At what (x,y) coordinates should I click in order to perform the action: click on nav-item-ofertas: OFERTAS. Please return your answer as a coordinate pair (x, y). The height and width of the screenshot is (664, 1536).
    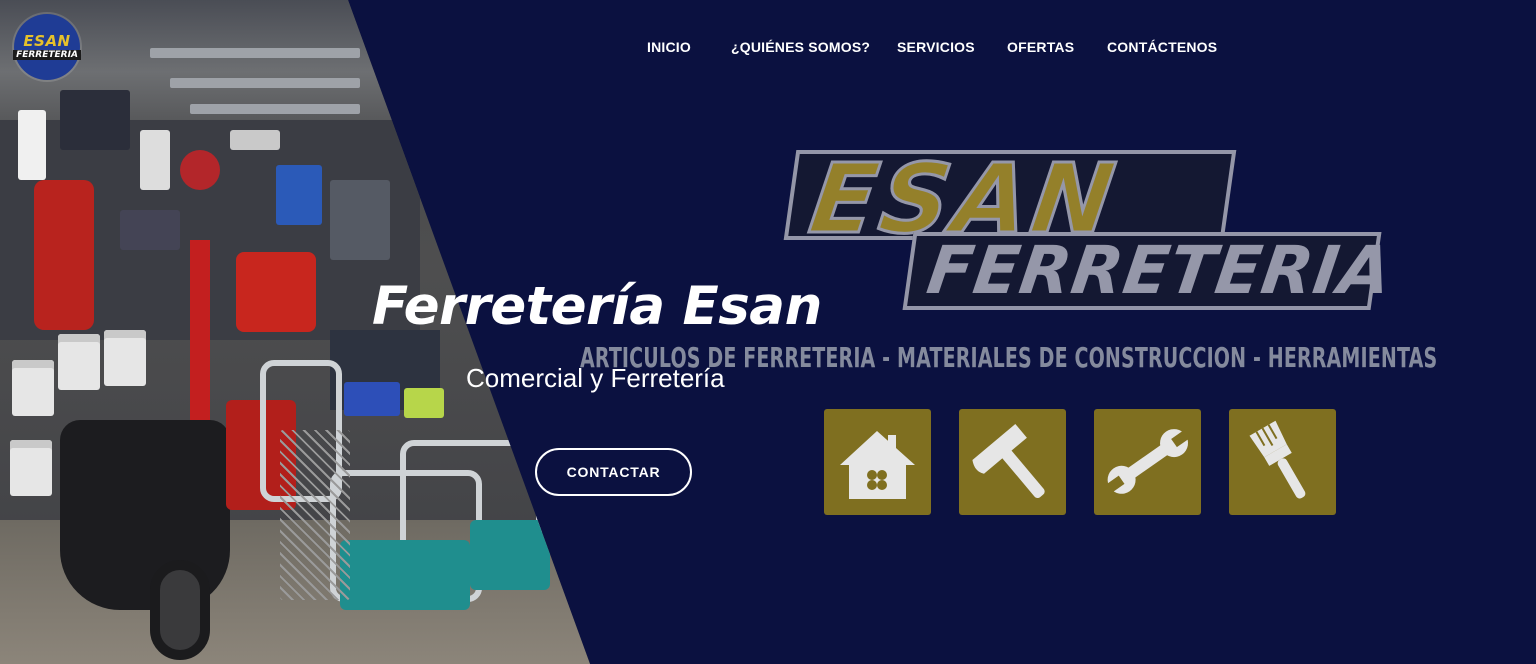
    Looking at the image, I should click on (1040, 47).